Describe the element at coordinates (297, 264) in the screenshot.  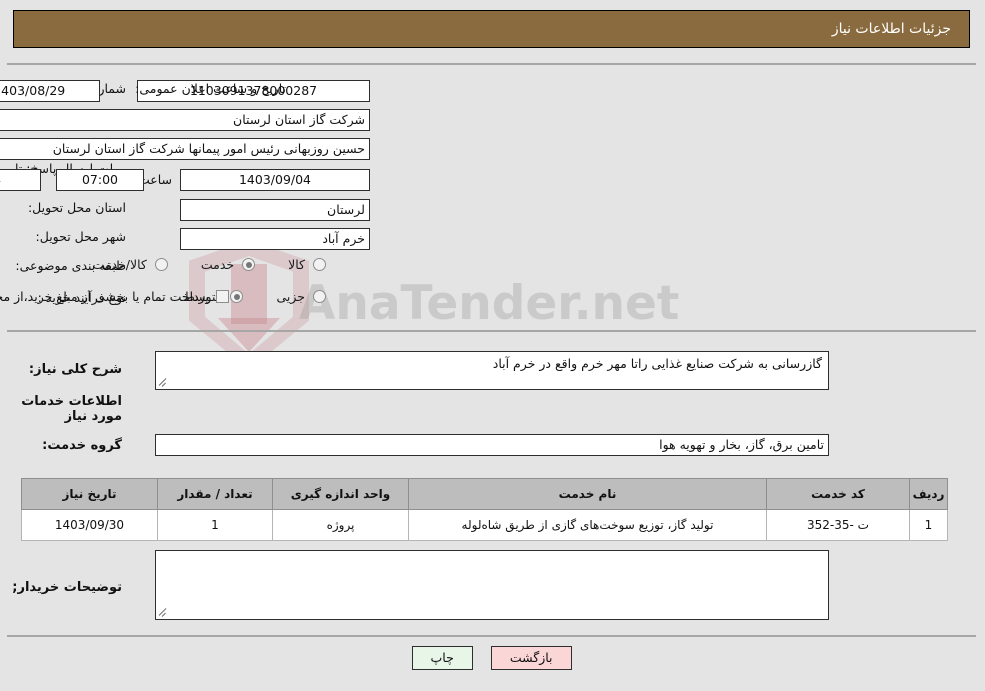
I see `classification-option-label: کالا` at that location.